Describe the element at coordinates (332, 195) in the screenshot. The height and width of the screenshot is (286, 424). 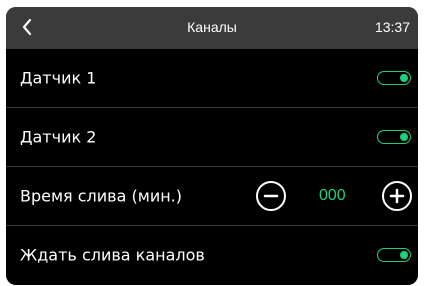
I see `drain-time-value: 000` at that location.